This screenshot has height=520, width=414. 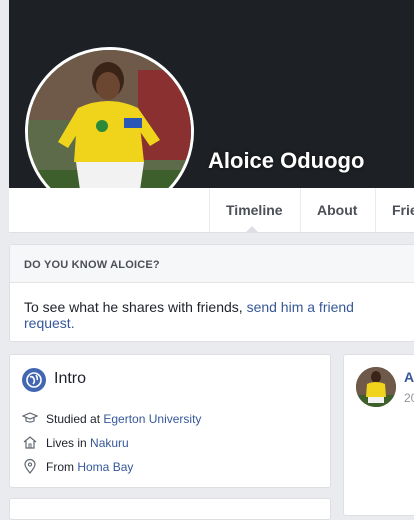 I want to click on home-icon, so click(x=30, y=442).